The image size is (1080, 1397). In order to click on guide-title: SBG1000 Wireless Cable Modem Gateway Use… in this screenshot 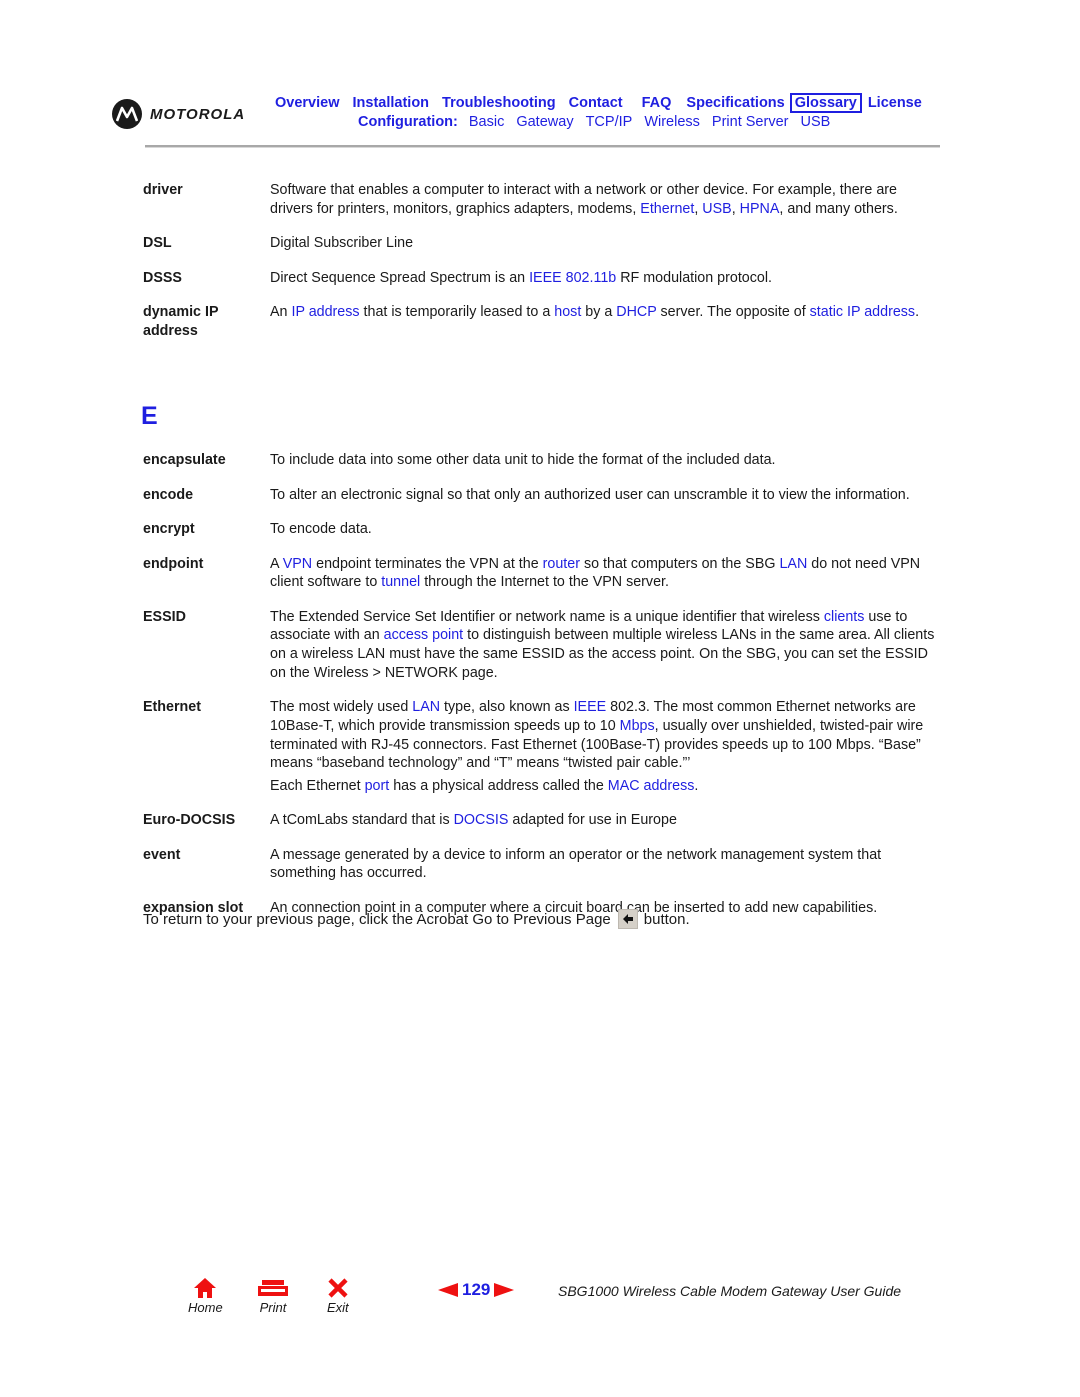, I will do `click(730, 1291)`.